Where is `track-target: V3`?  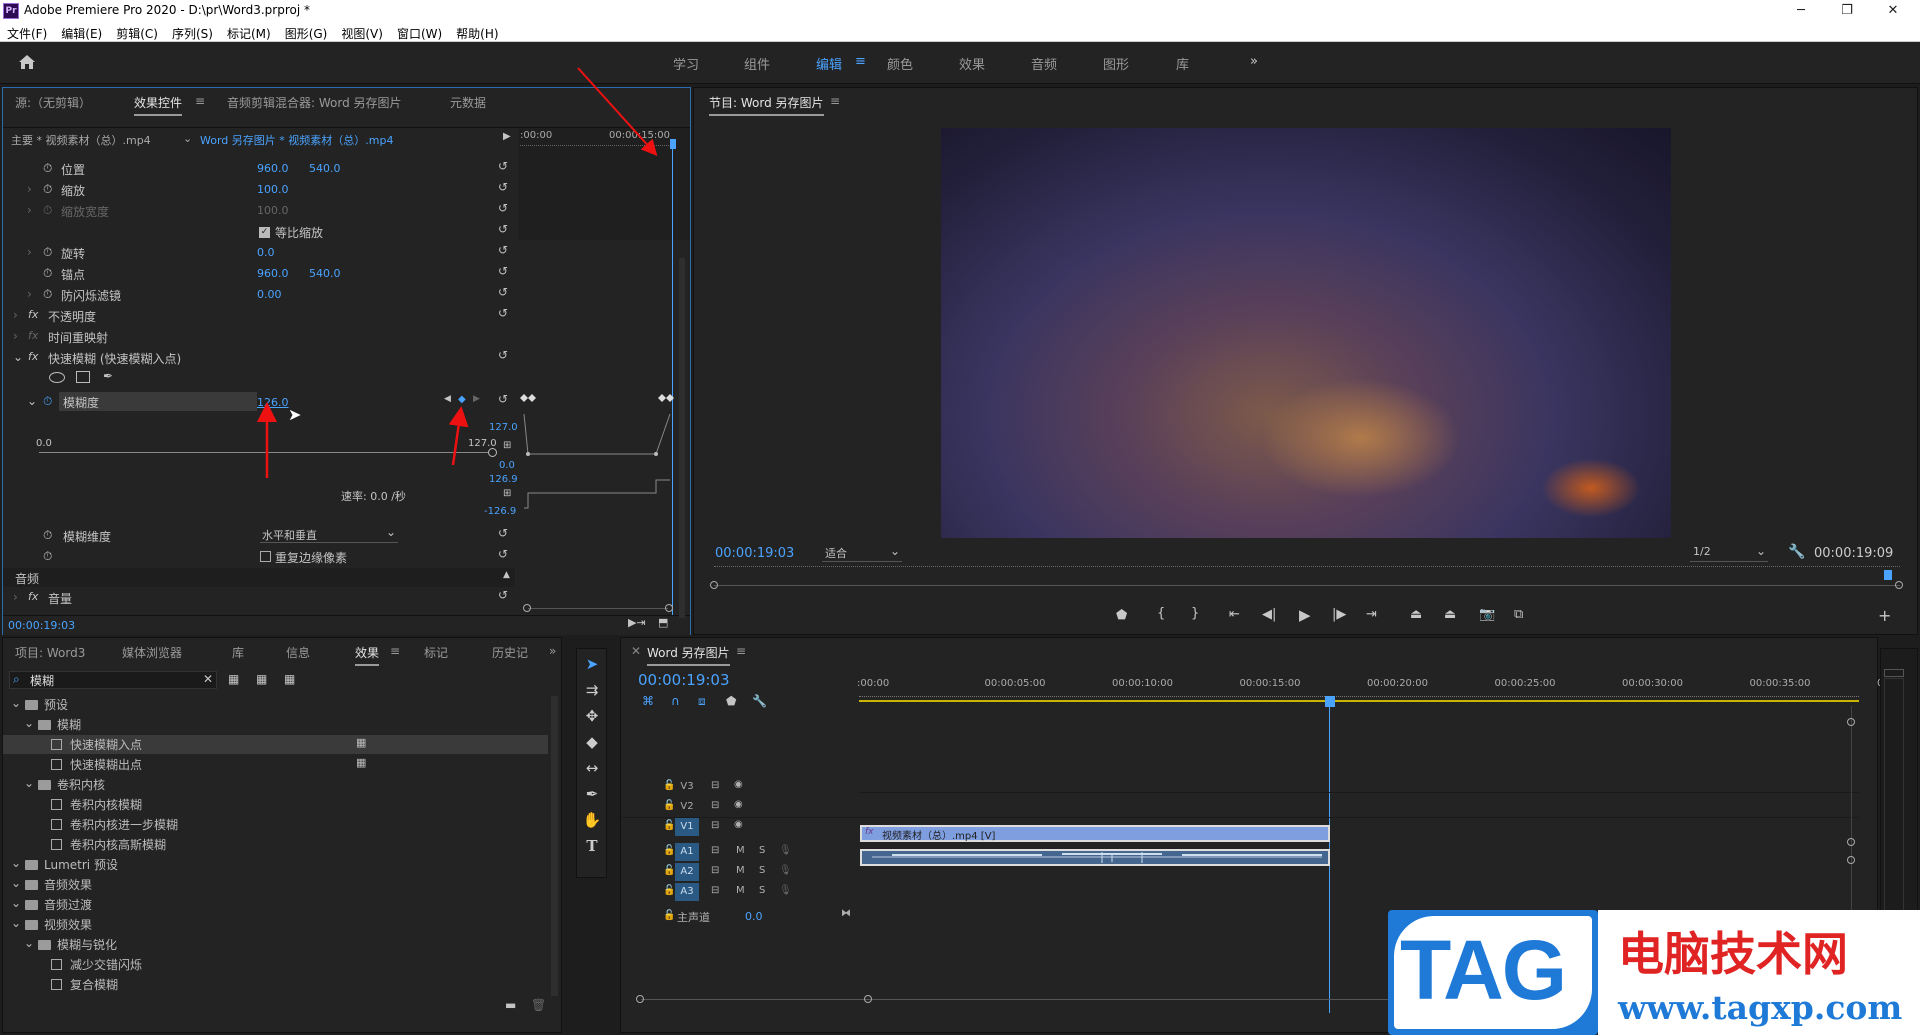
track-target: V3 is located at coordinates (687, 787).